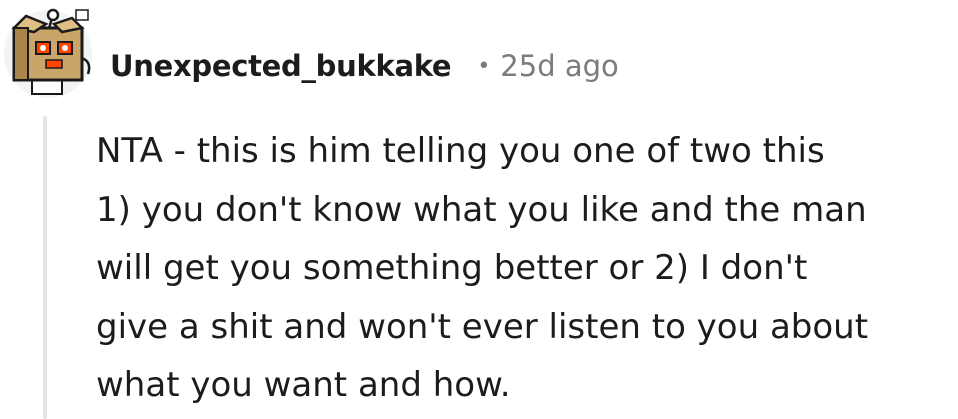 The height and width of the screenshot is (419, 958). I want to click on comment-timestamp: 25d ago, so click(559, 66).